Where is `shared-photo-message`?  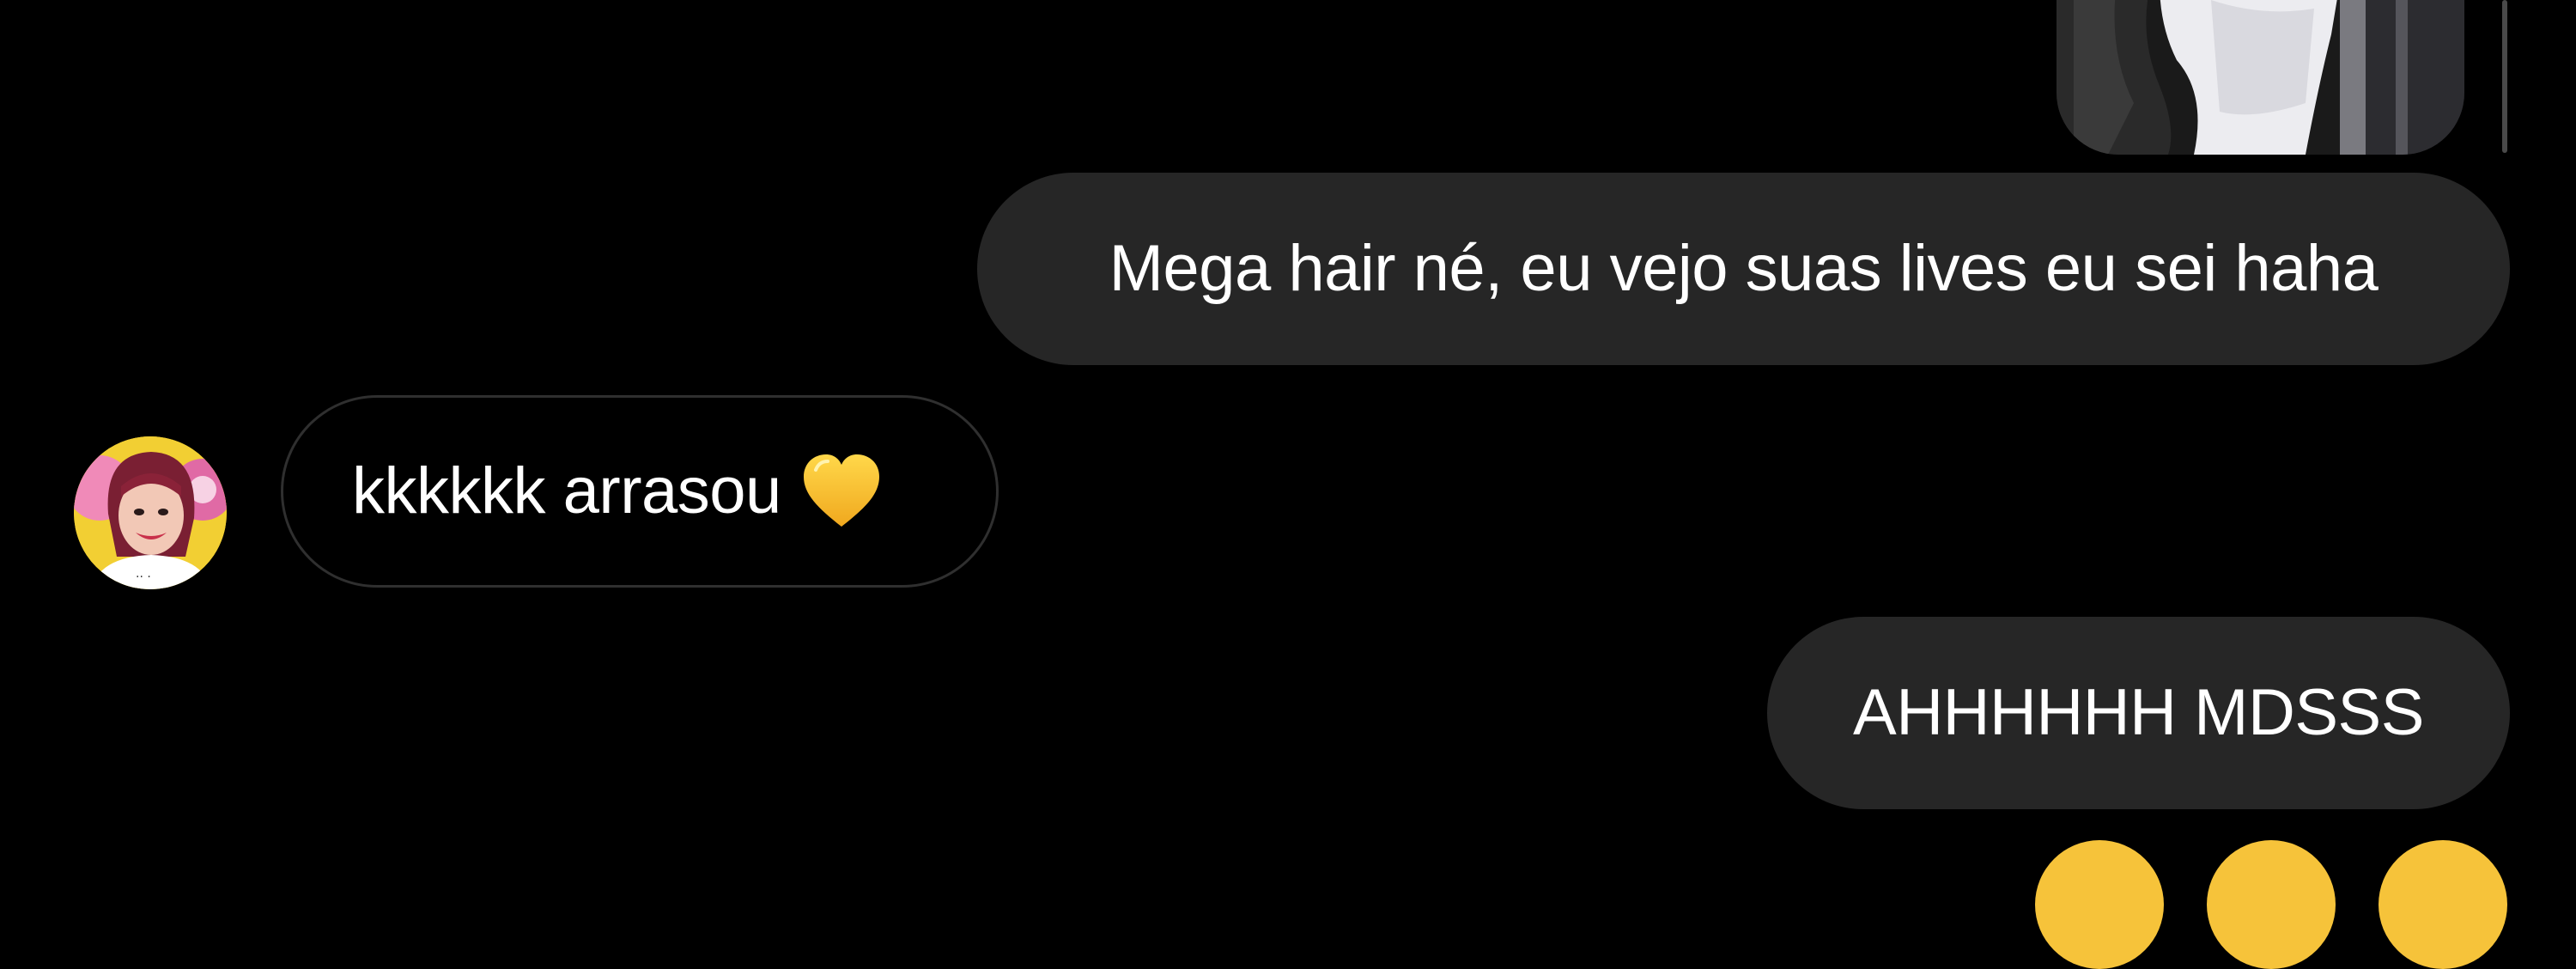
shared-photo-message is located at coordinates (2260, 77).